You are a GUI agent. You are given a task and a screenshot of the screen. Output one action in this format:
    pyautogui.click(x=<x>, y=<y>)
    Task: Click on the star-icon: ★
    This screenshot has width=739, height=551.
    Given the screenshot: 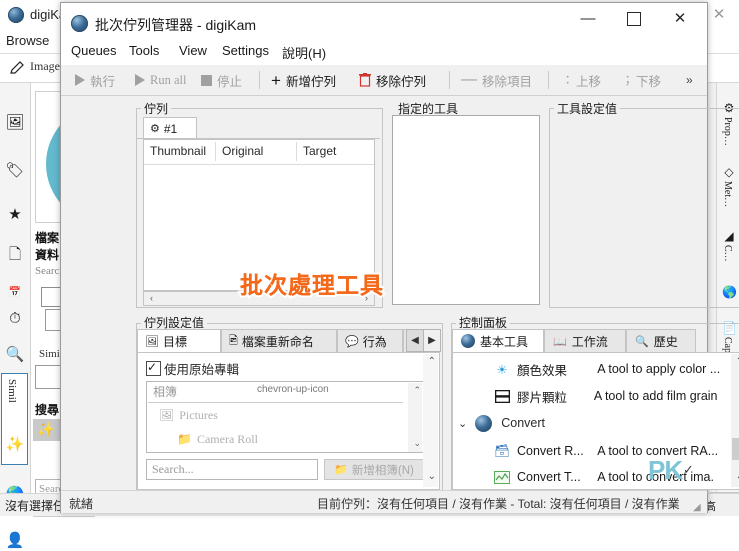 What is the action you would take?
    pyautogui.click(x=15, y=215)
    